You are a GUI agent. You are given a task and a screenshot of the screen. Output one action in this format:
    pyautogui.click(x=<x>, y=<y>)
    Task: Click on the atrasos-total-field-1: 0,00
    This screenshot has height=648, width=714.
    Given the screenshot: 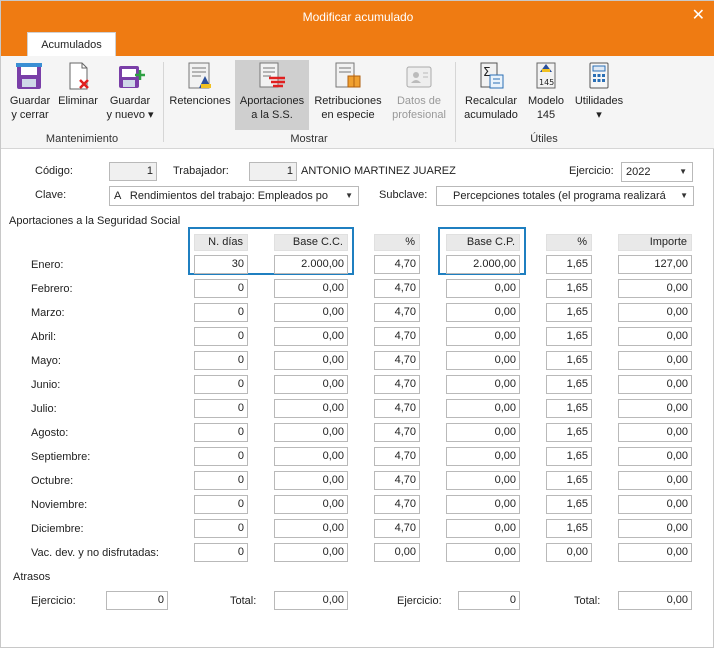 What is the action you would take?
    pyautogui.click(x=311, y=600)
    